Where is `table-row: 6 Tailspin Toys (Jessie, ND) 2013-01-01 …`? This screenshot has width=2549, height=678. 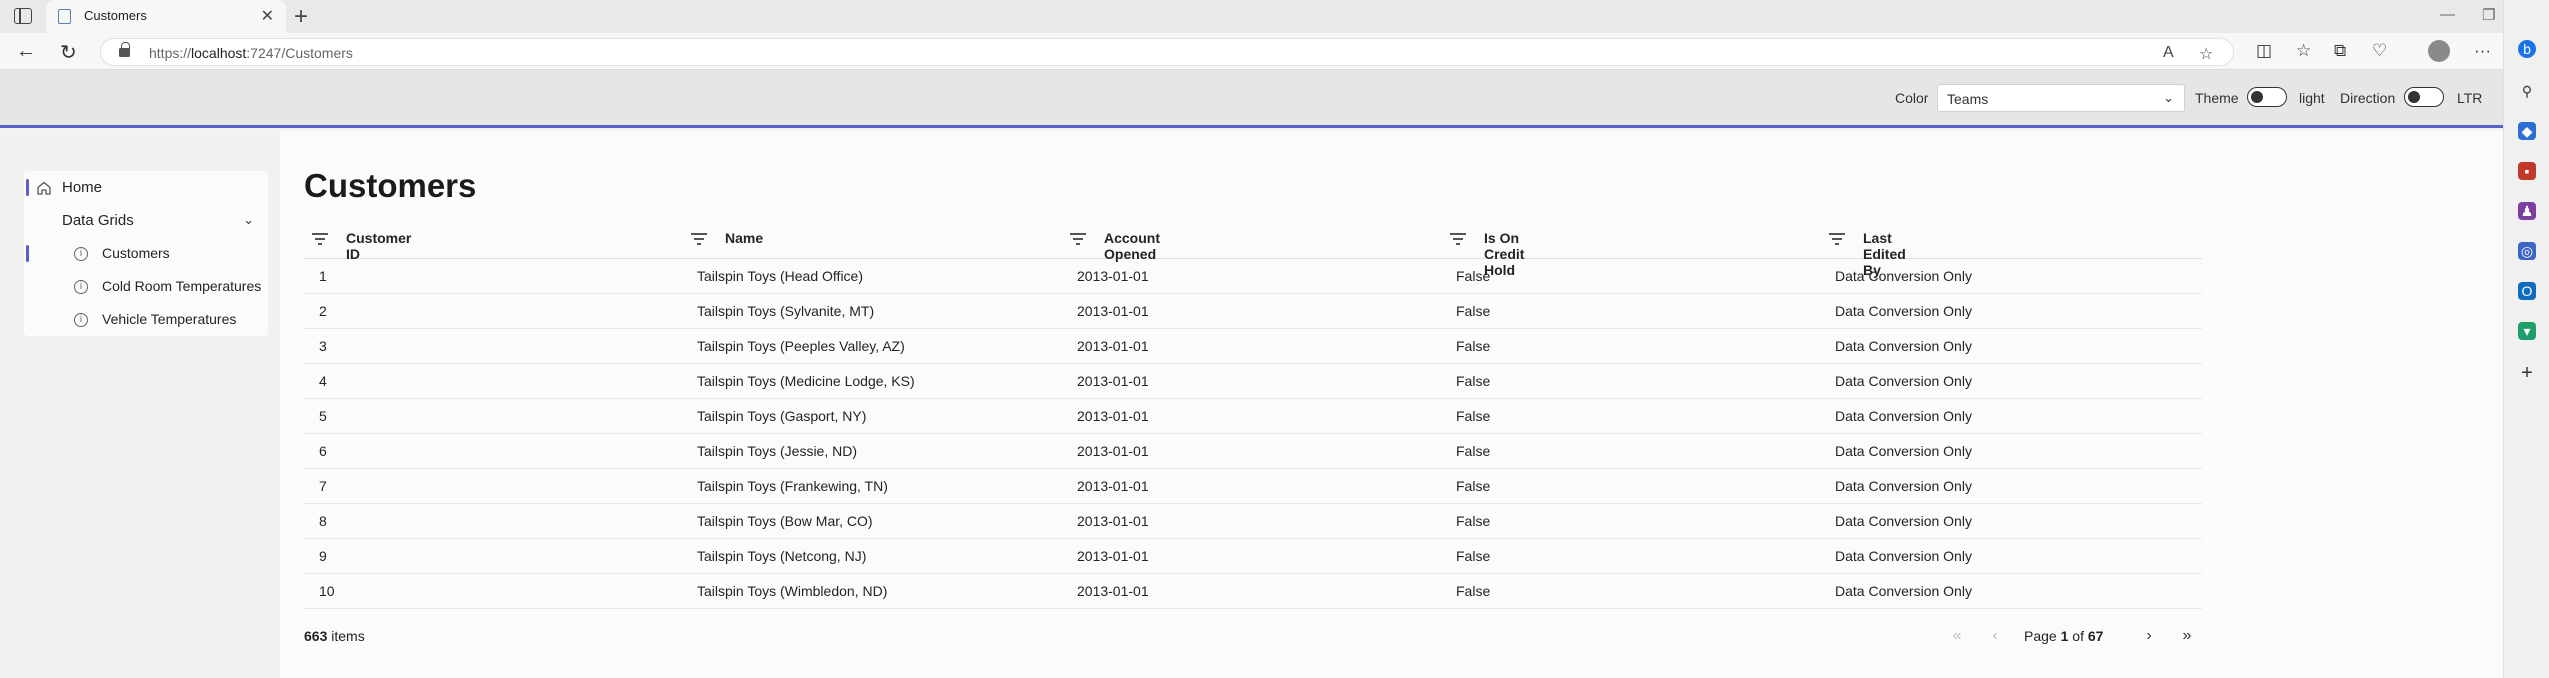
table-row: 6 Tailspin Toys (Jessie, ND) 2013-01-01 … is located at coordinates (1253, 451).